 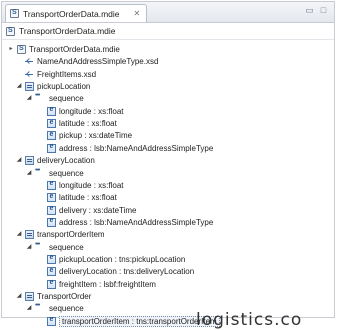 What do you see at coordinates (64, 296) in the screenshot?
I see `tree-item-label: TransportOrder` at bounding box center [64, 296].